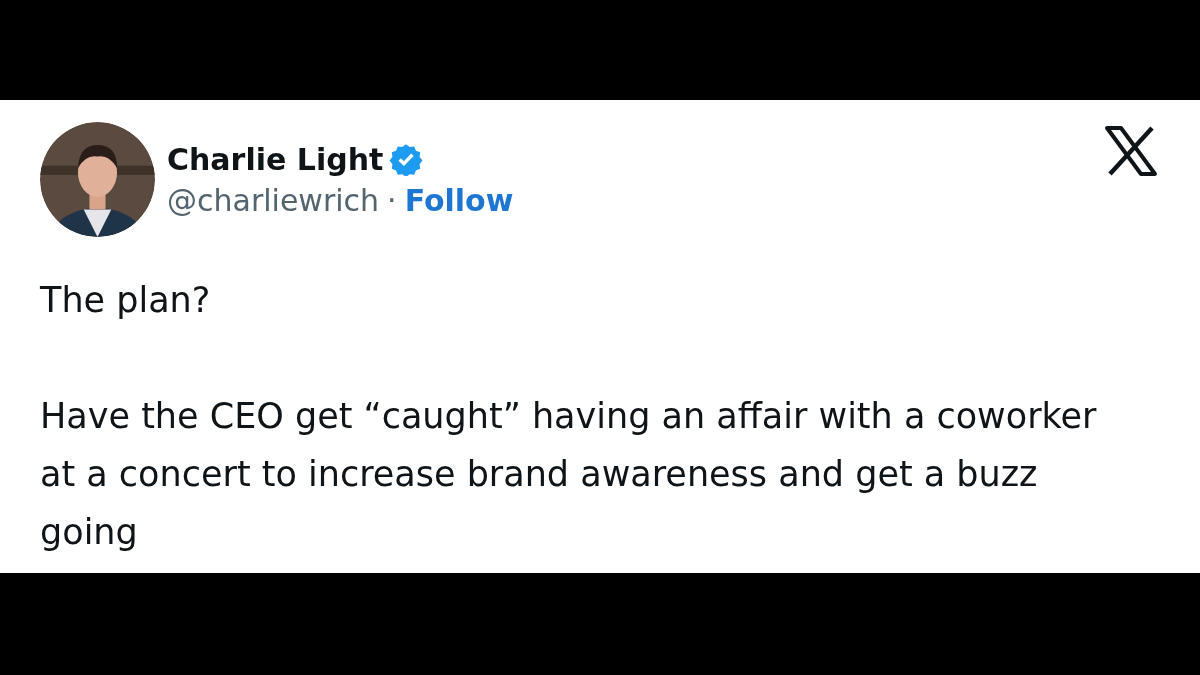 Image resolution: width=1200 pixels, height=675 pixels. I want to click on tweet-text: The plan?, so click(126, 300).